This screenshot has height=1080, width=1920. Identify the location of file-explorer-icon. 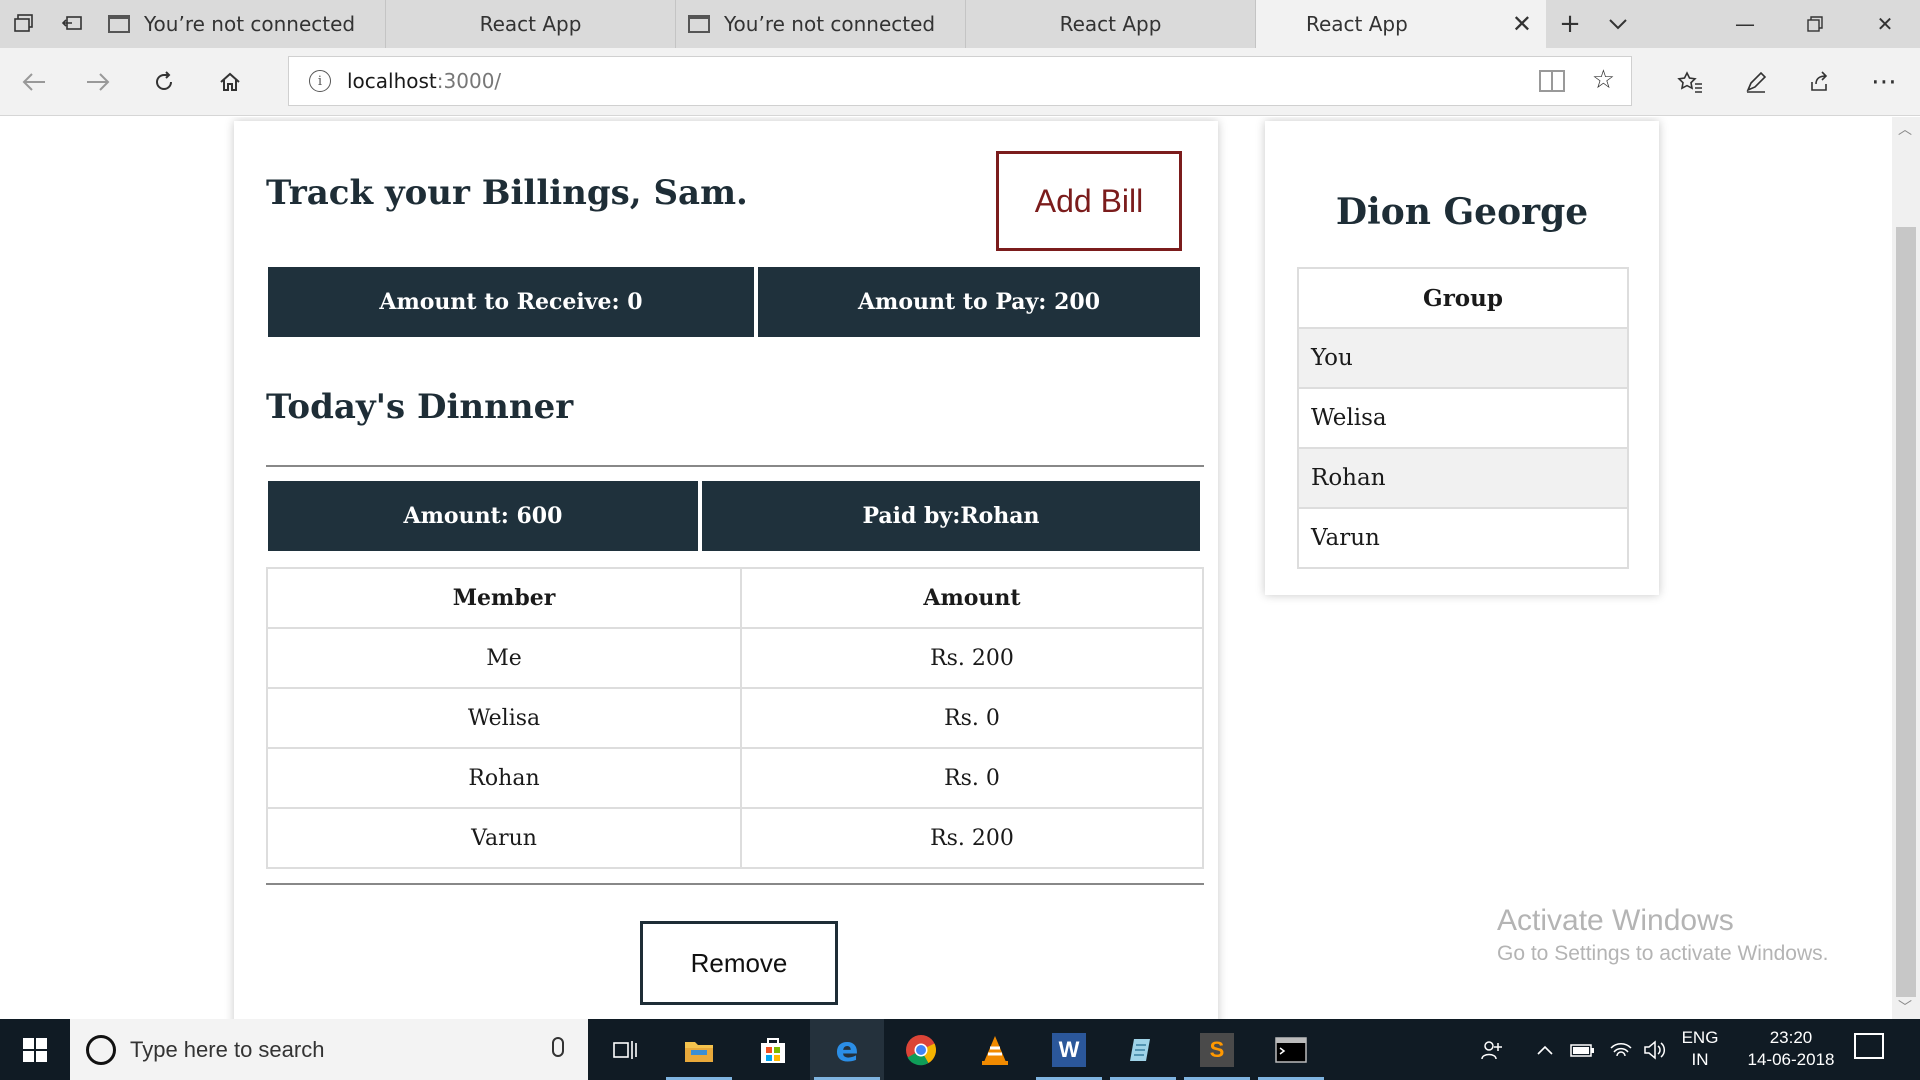
(699, 1049).